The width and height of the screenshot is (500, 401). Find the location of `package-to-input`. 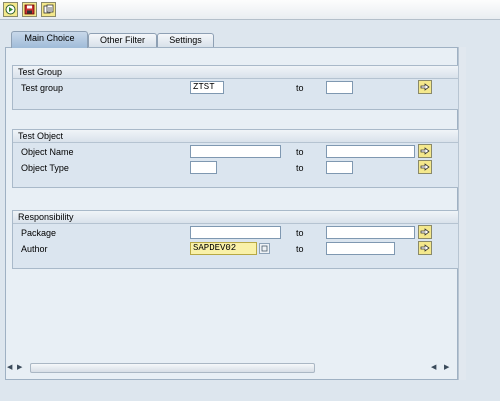

package-to-input is located at coordinates (370, 232).